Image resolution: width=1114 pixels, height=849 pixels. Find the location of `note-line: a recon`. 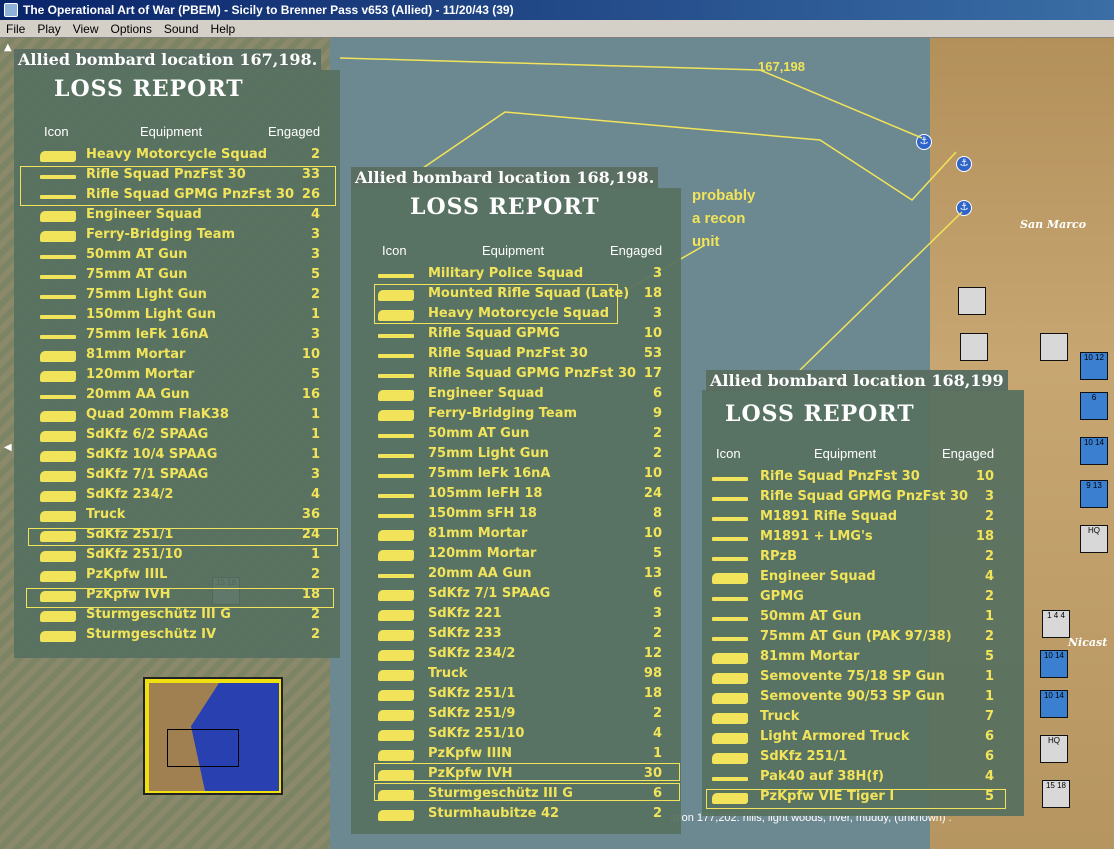

note-line: a recon is located at coordinates (719, 218).